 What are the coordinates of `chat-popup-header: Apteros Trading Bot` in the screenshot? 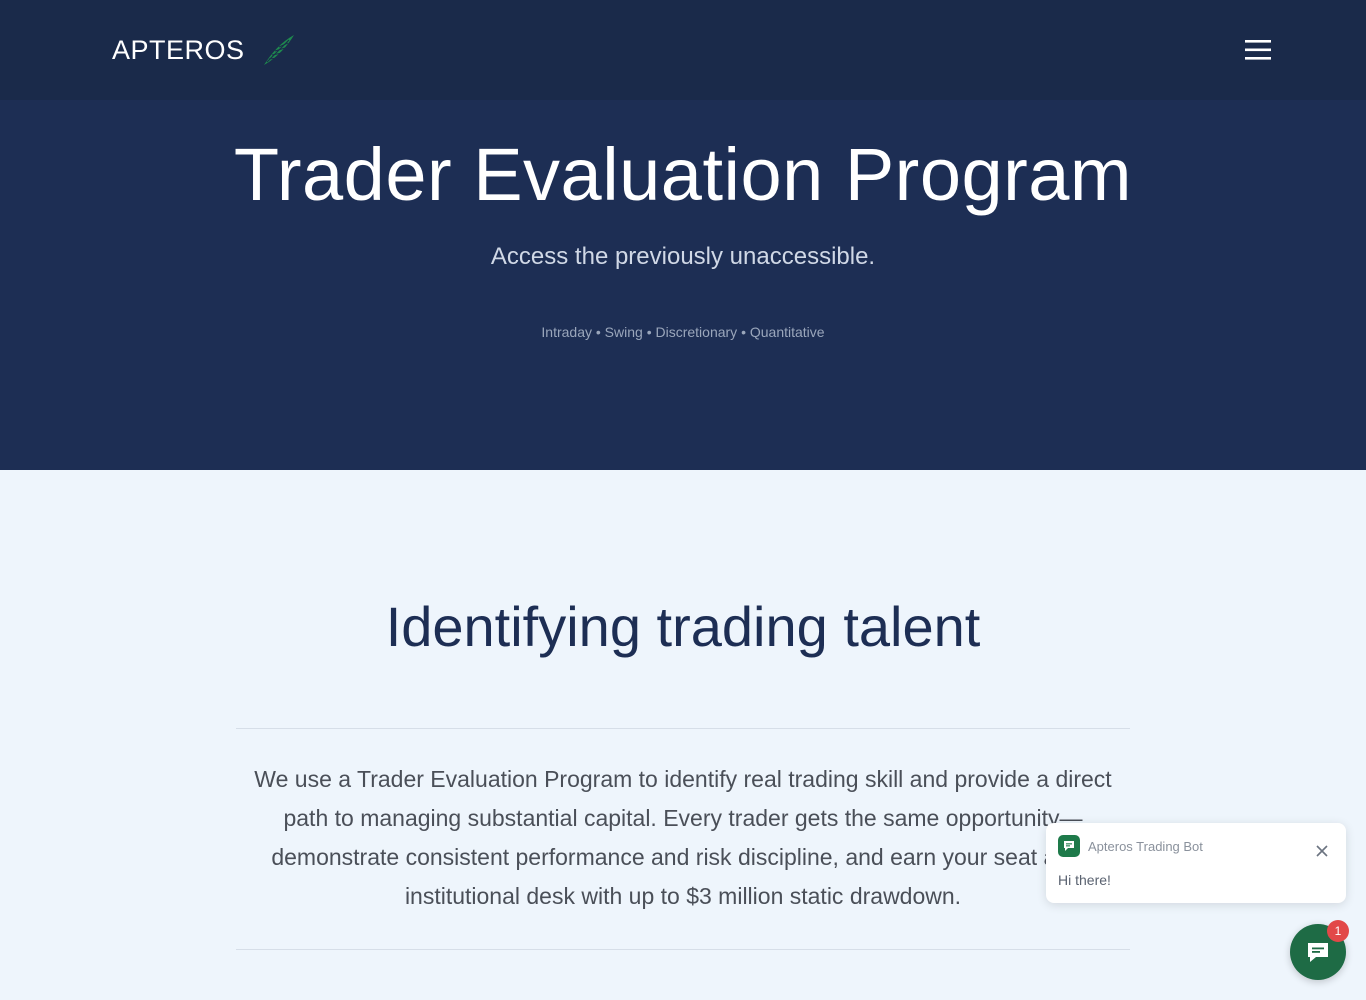 It's located at (1130, 846).